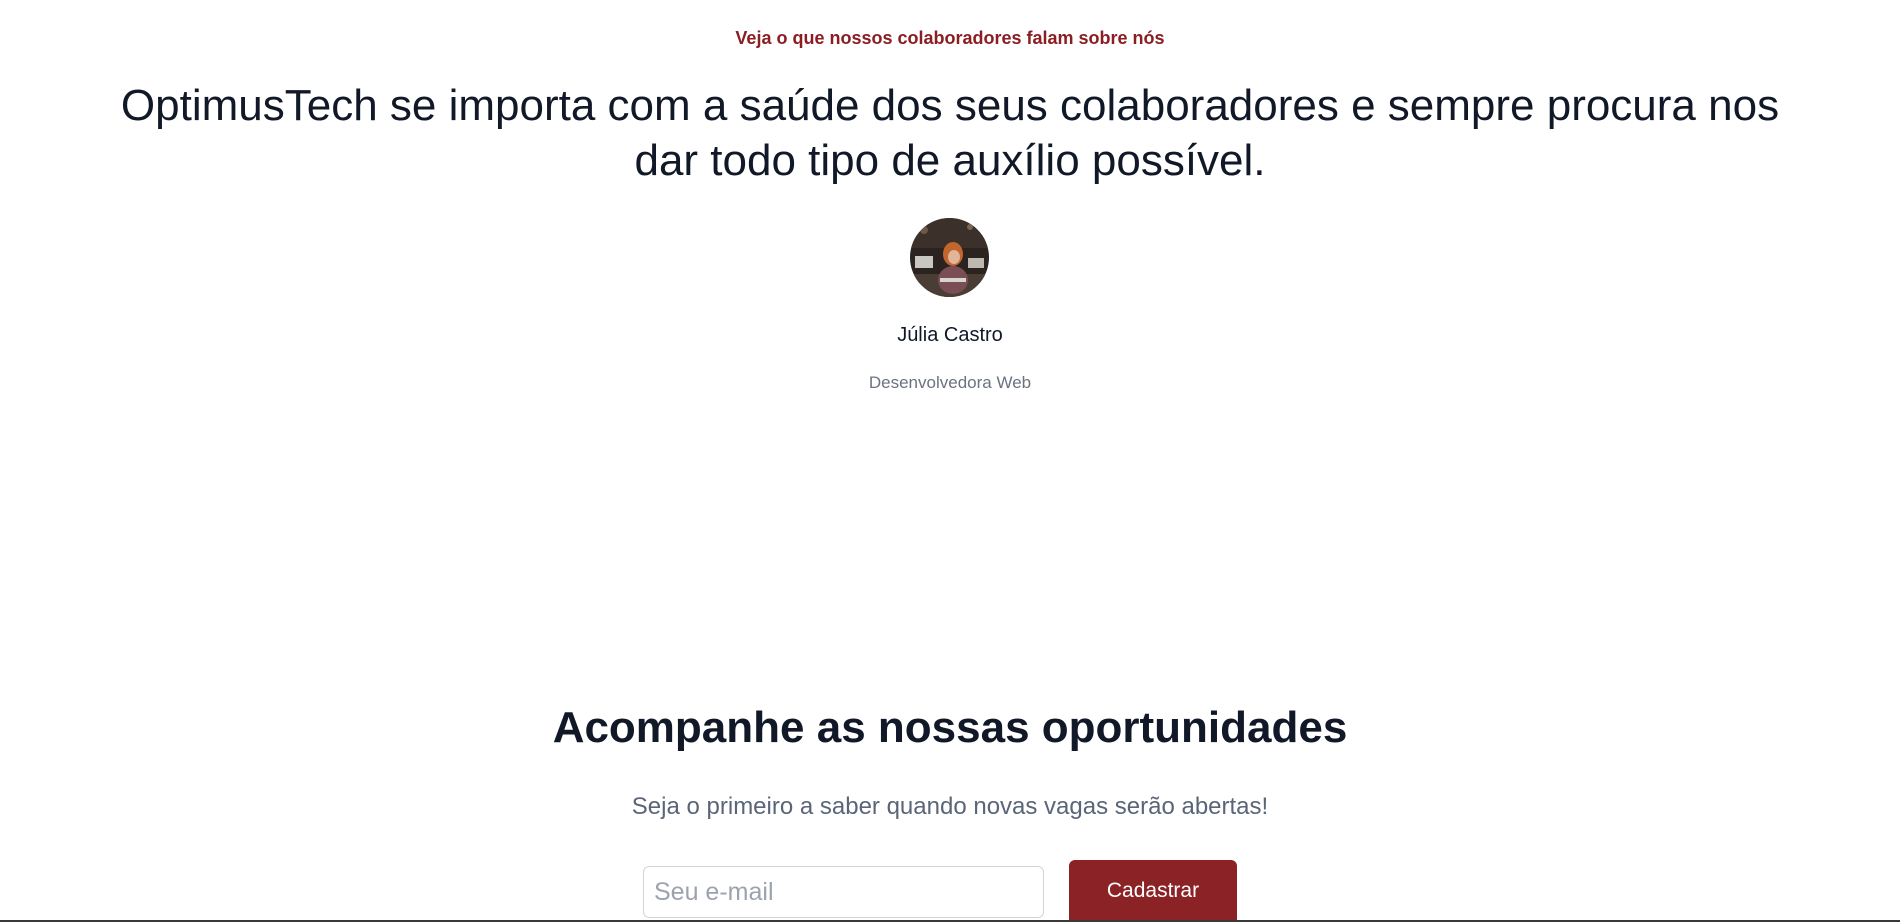 Image resolution: width=1900 pixels, height=922 pixels. What do you see at coordinates (950, 727) in the screenshot?
I see `newsletter-title: Acompanhe as nossas oportunidades` at bounding box center [950, 727].